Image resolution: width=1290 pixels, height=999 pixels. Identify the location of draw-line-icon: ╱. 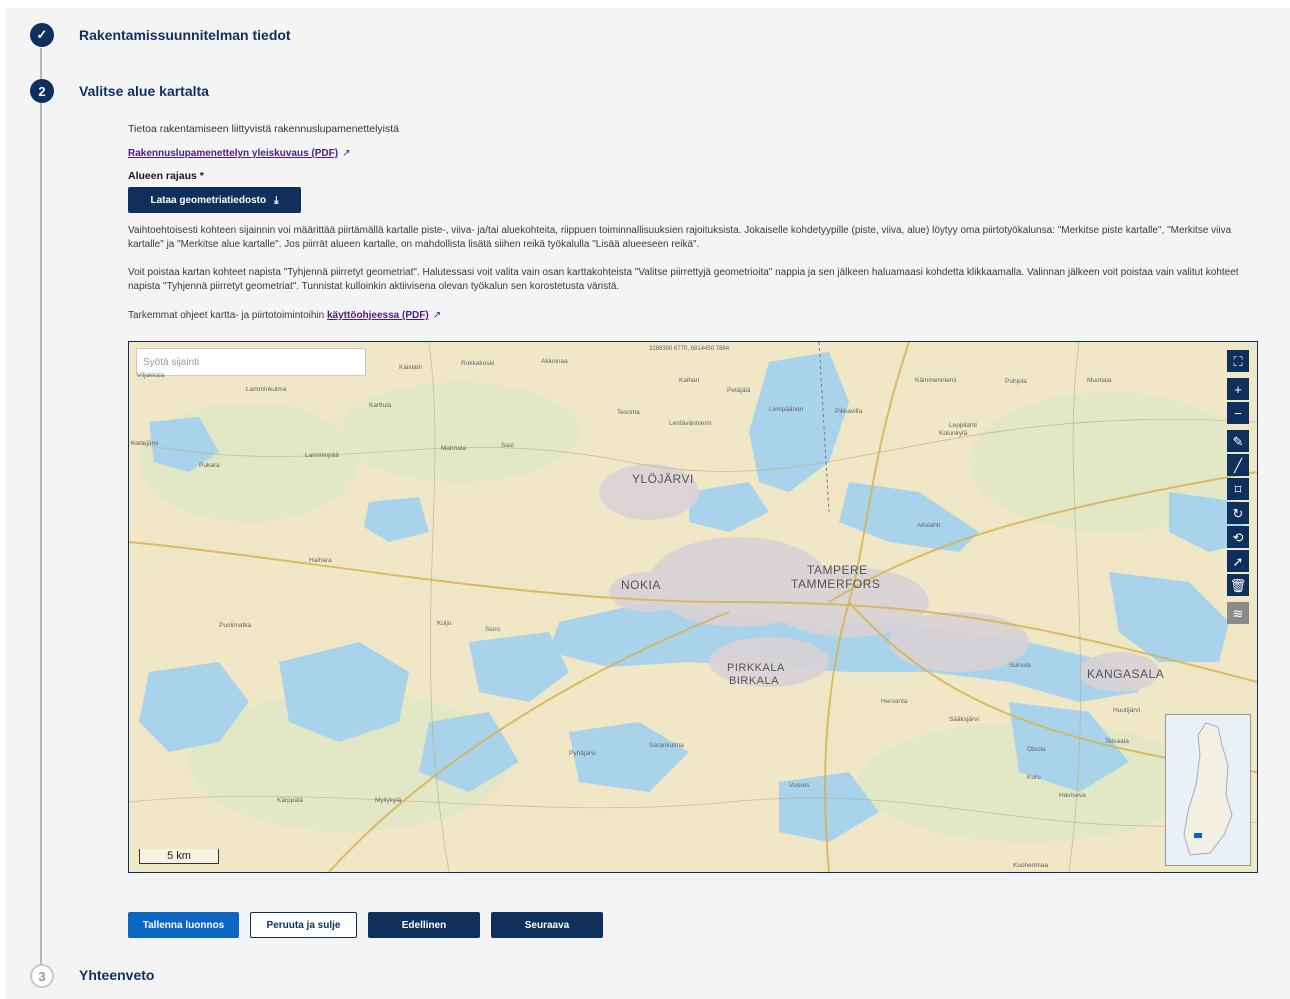
(1238, 465).